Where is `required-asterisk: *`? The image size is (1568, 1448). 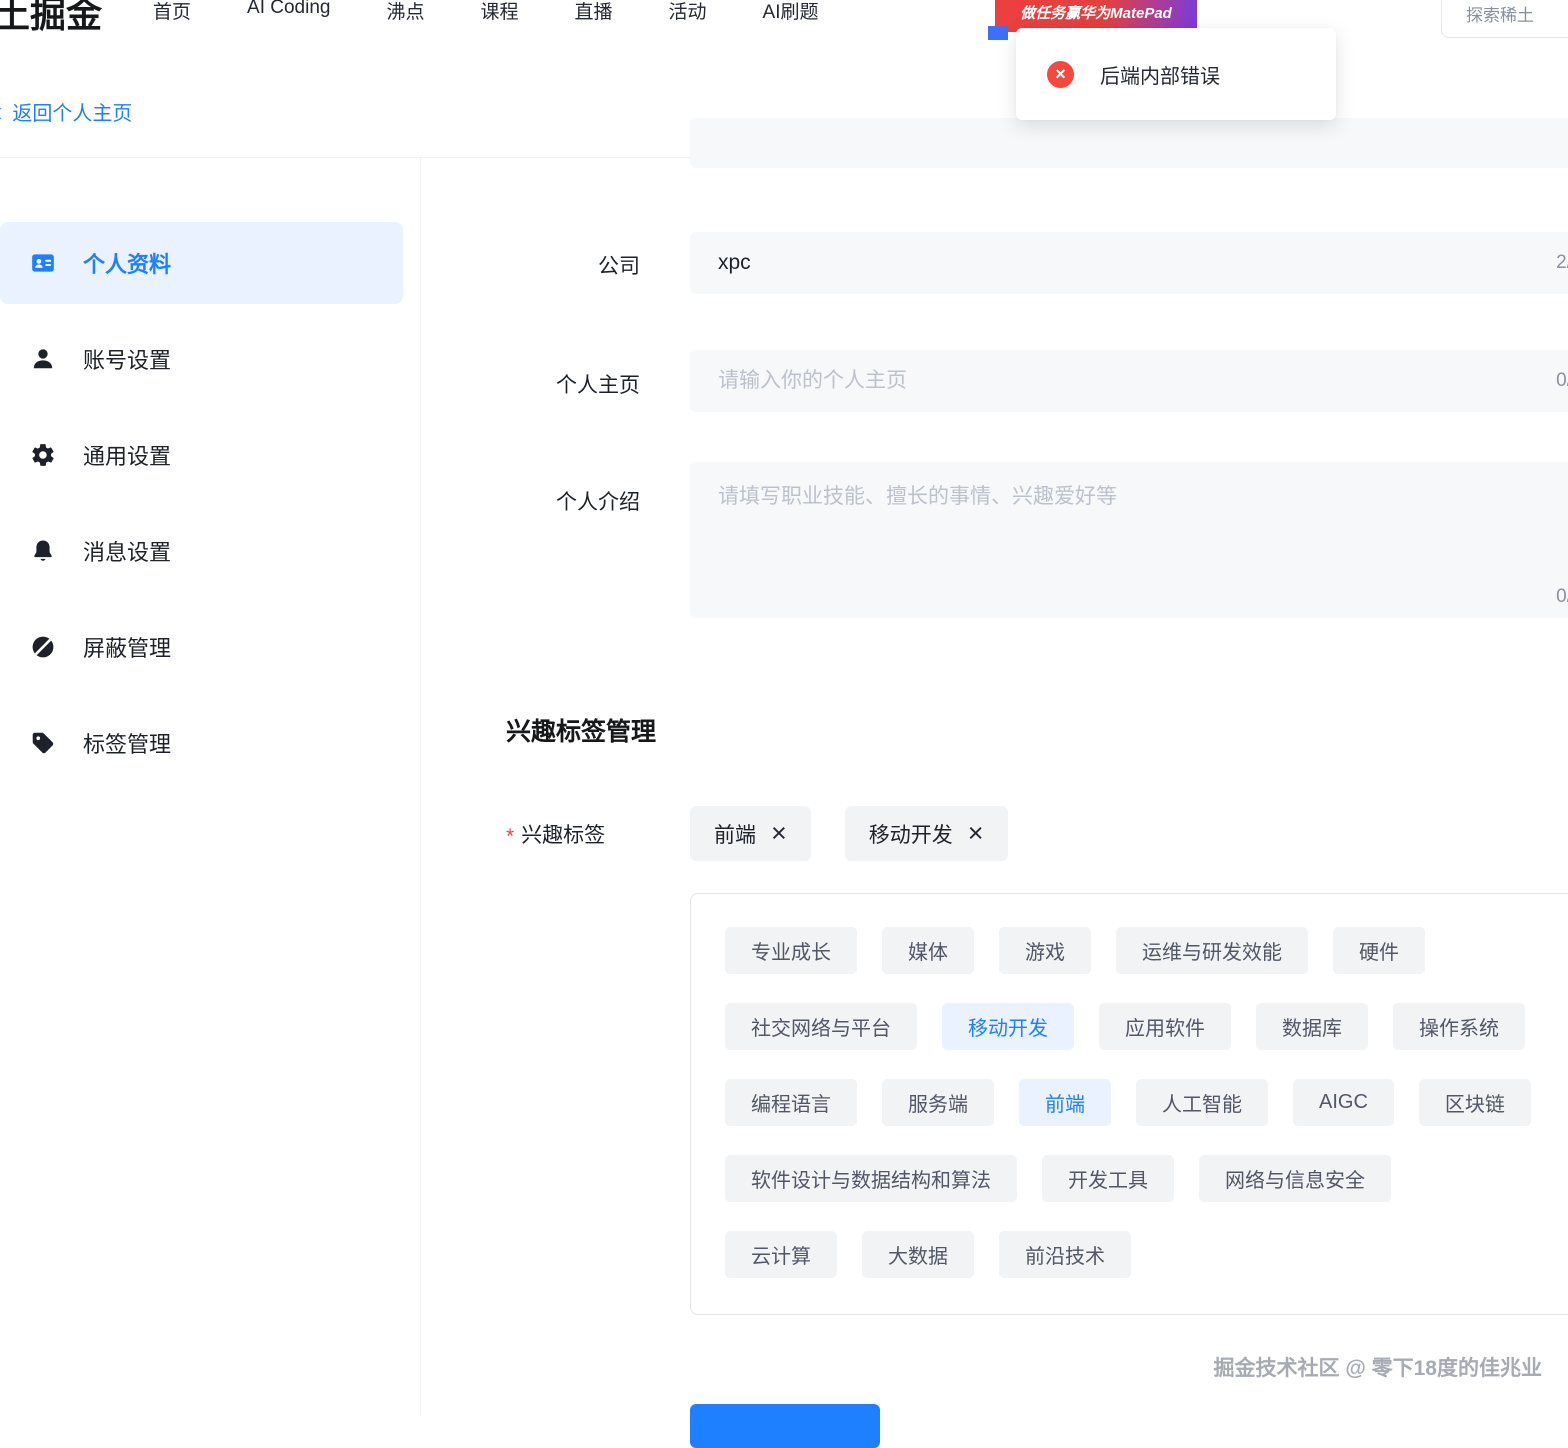 required-asterisk: * is located at coordinates (510, 836).